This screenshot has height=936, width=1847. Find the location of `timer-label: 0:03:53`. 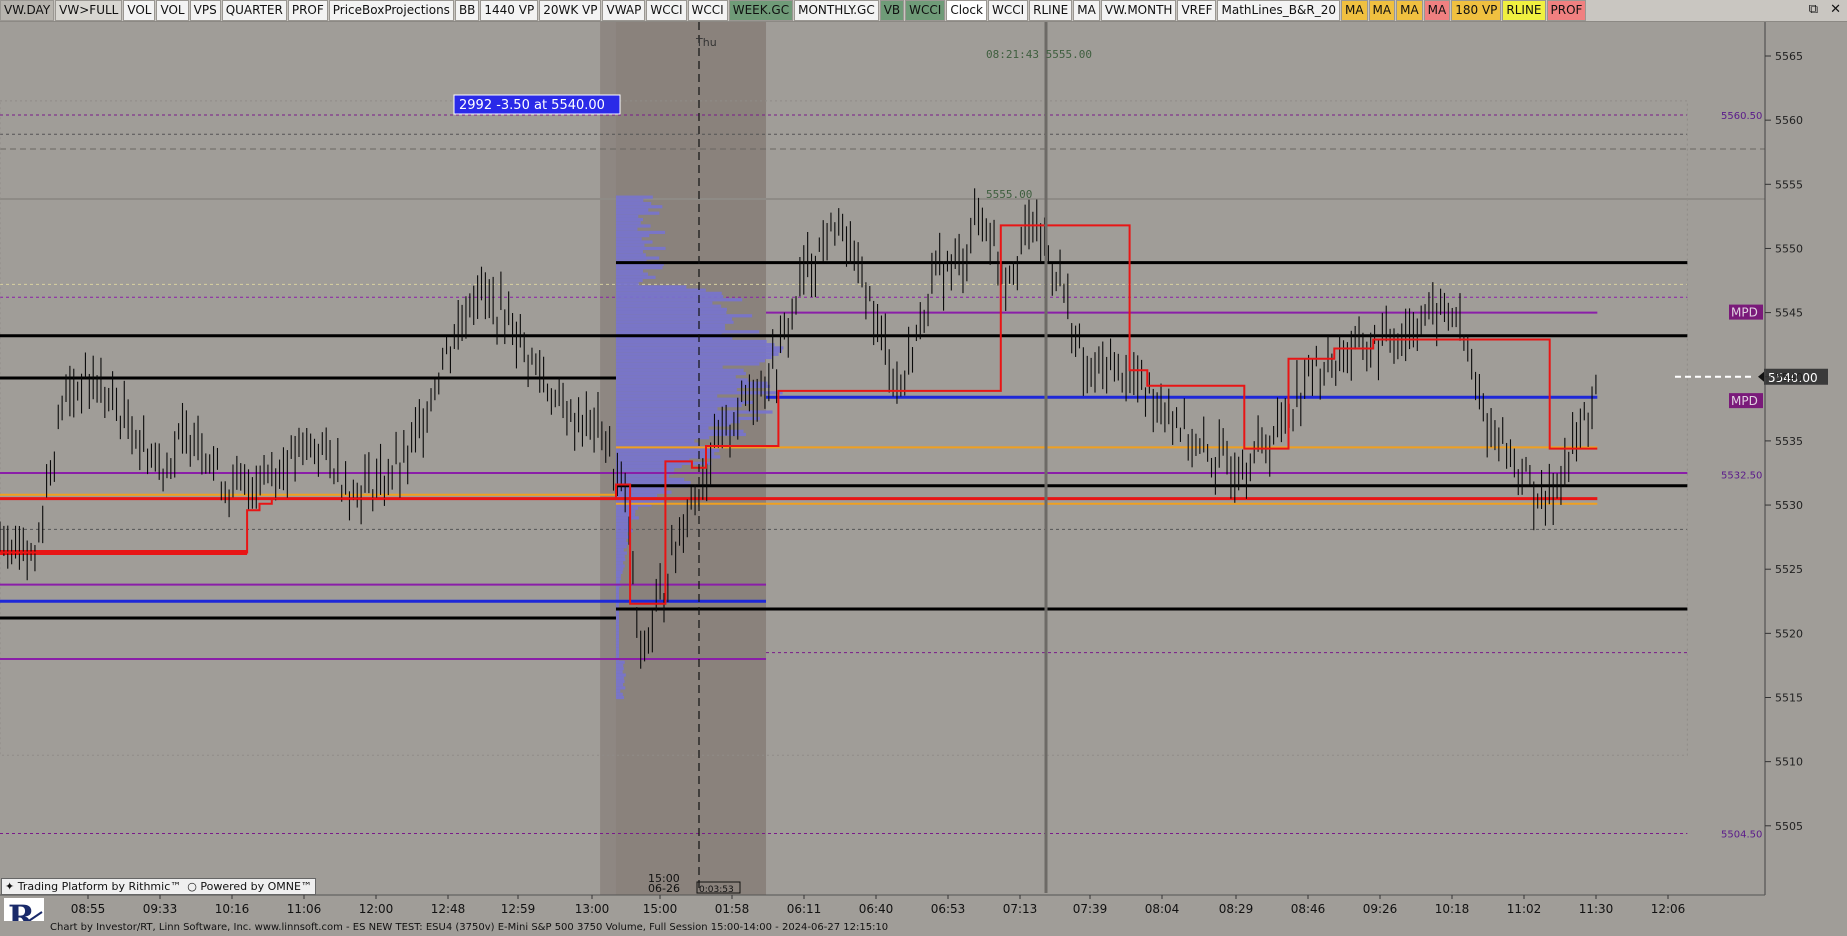

timer-label: 0:03:53 is located at coordinates (716, 890).